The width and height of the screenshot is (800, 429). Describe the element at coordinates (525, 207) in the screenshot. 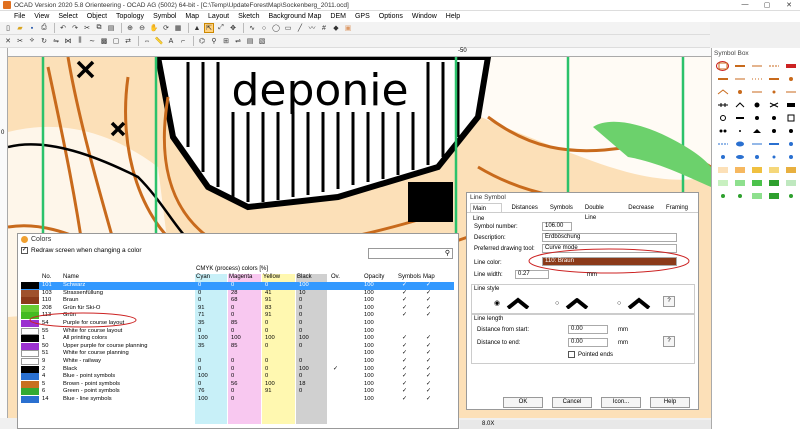

I see `tab-distances: Distances` at that location.